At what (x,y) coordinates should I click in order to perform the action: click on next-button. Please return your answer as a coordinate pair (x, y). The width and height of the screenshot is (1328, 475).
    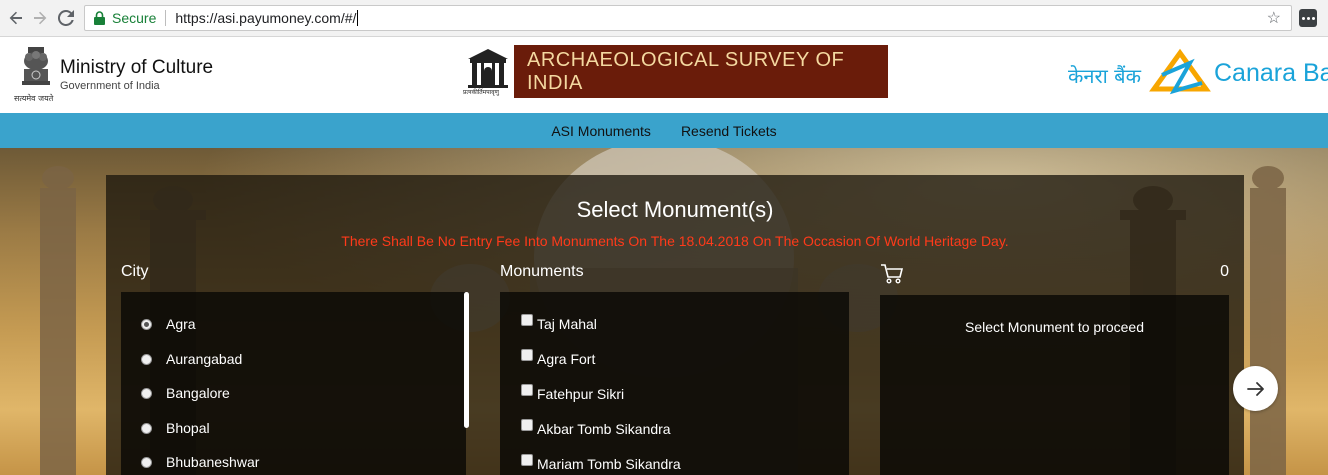
    Looking at the image, I should click on (1255, 388).